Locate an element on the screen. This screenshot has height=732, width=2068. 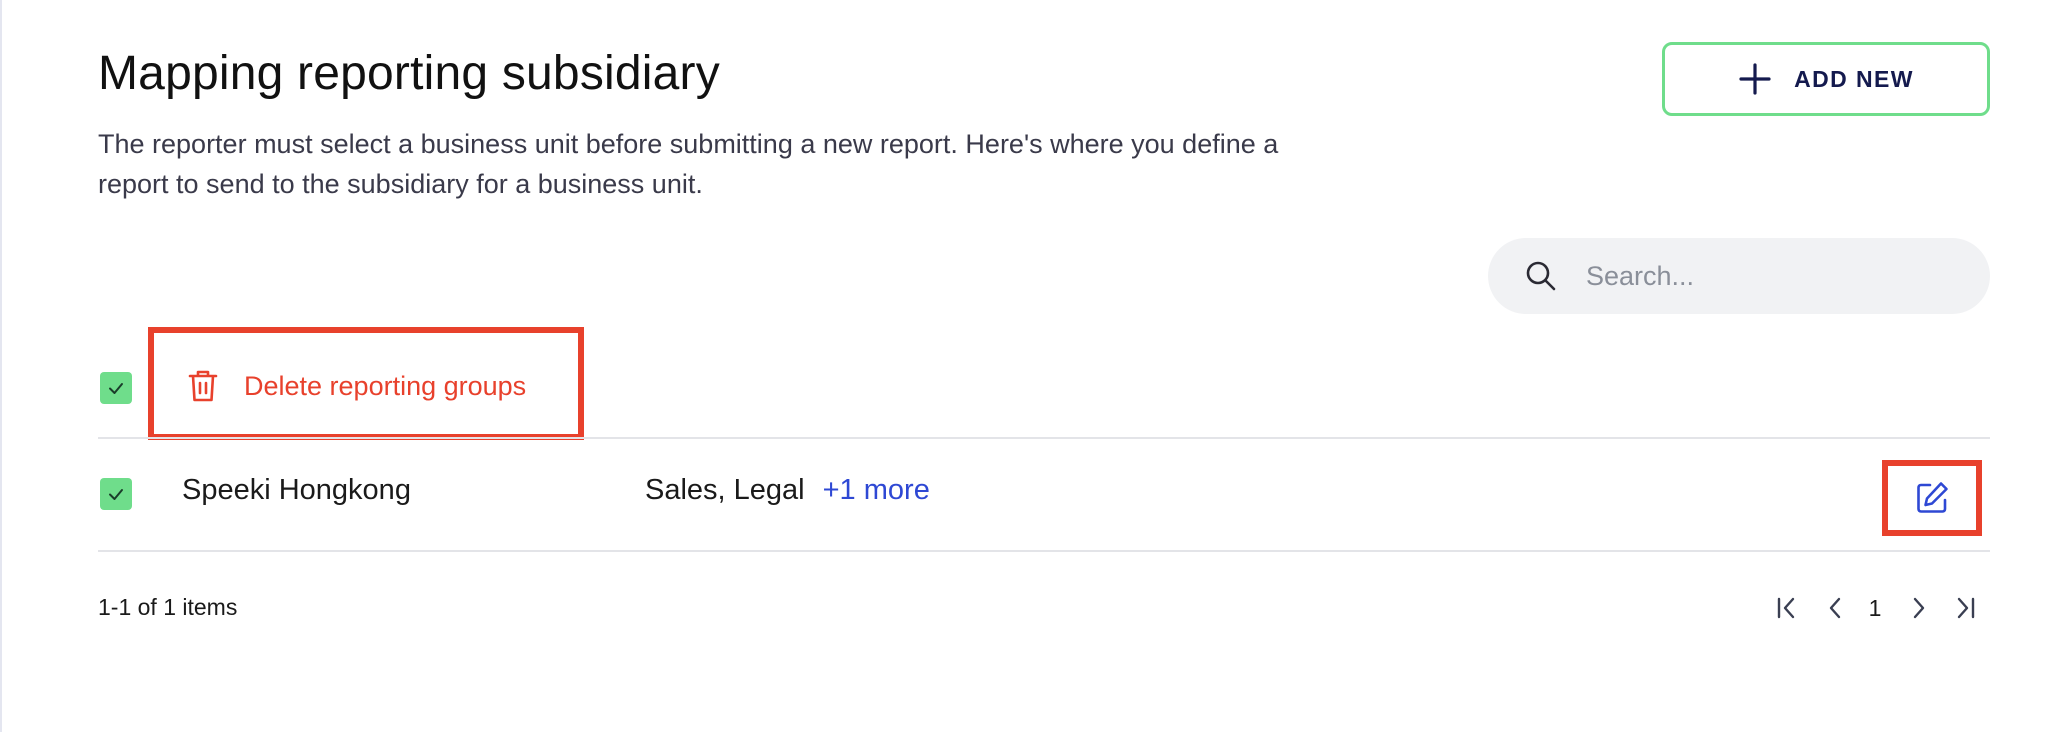
current-page-number: 1 is located at coordinates (1875, 608).